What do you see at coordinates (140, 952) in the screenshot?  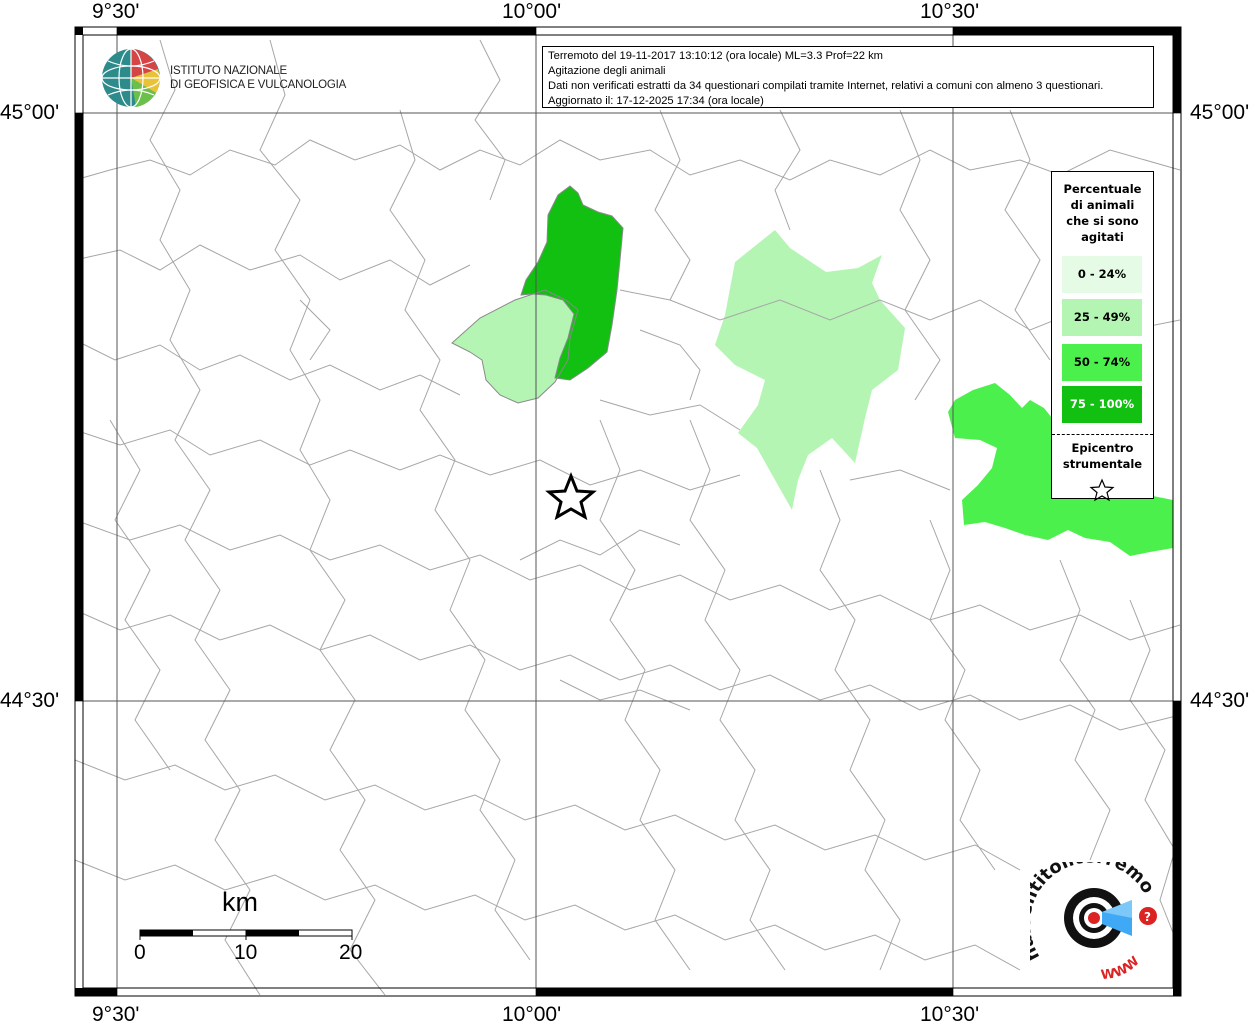 I see `scale-tick-0: 0` at bounding box center [140, 952].